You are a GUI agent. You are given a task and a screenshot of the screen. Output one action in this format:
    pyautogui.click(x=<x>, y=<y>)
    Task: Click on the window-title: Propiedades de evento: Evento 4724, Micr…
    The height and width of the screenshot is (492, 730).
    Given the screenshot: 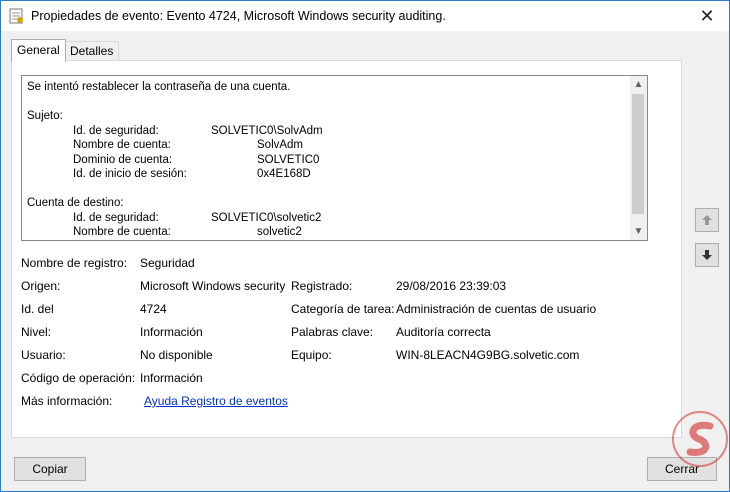 What is the action you would take?
    pyautogui.click(x=238, y=16)
    